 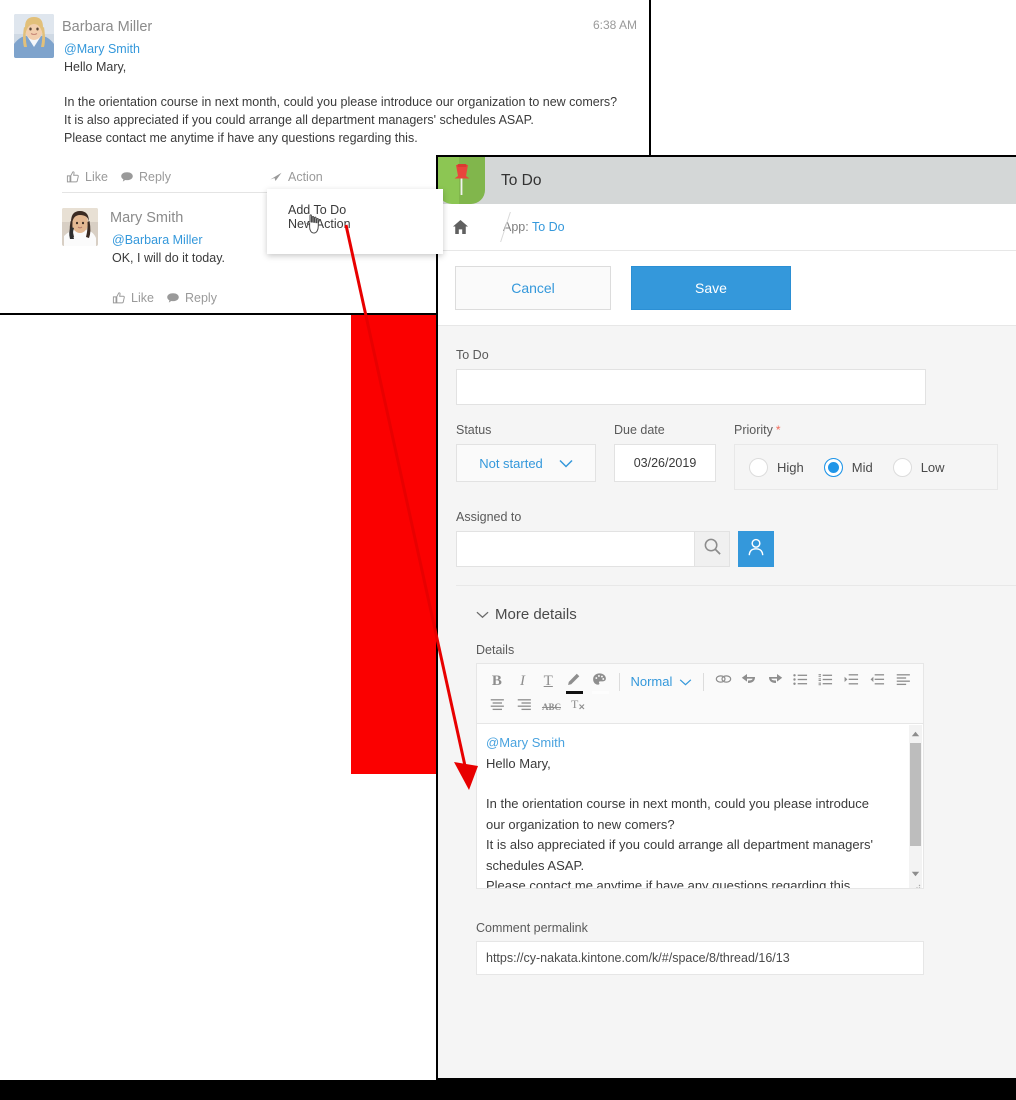 What do you see at coordinates (102, 49) in the screenshot?
I see `post-mention: @Mary Smith` at bounding box center [102, 49].